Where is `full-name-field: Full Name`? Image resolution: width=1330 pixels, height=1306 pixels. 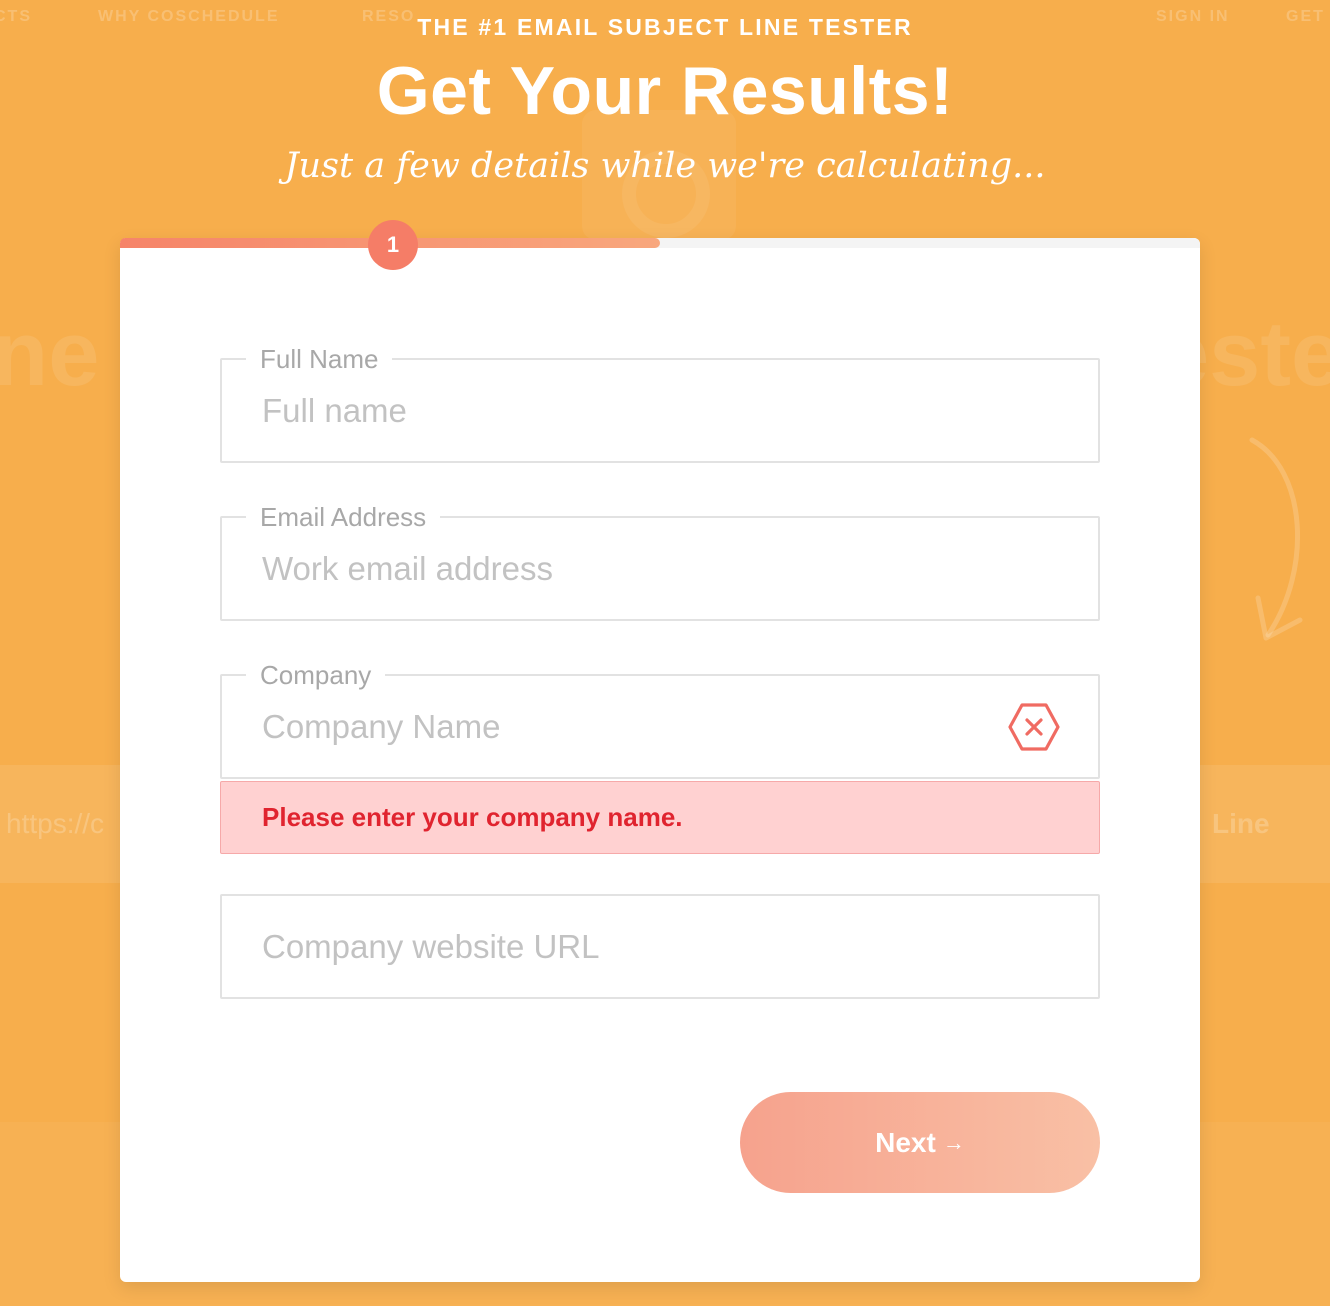 full-name-field: Full Name is located at coordinates (660, 404).